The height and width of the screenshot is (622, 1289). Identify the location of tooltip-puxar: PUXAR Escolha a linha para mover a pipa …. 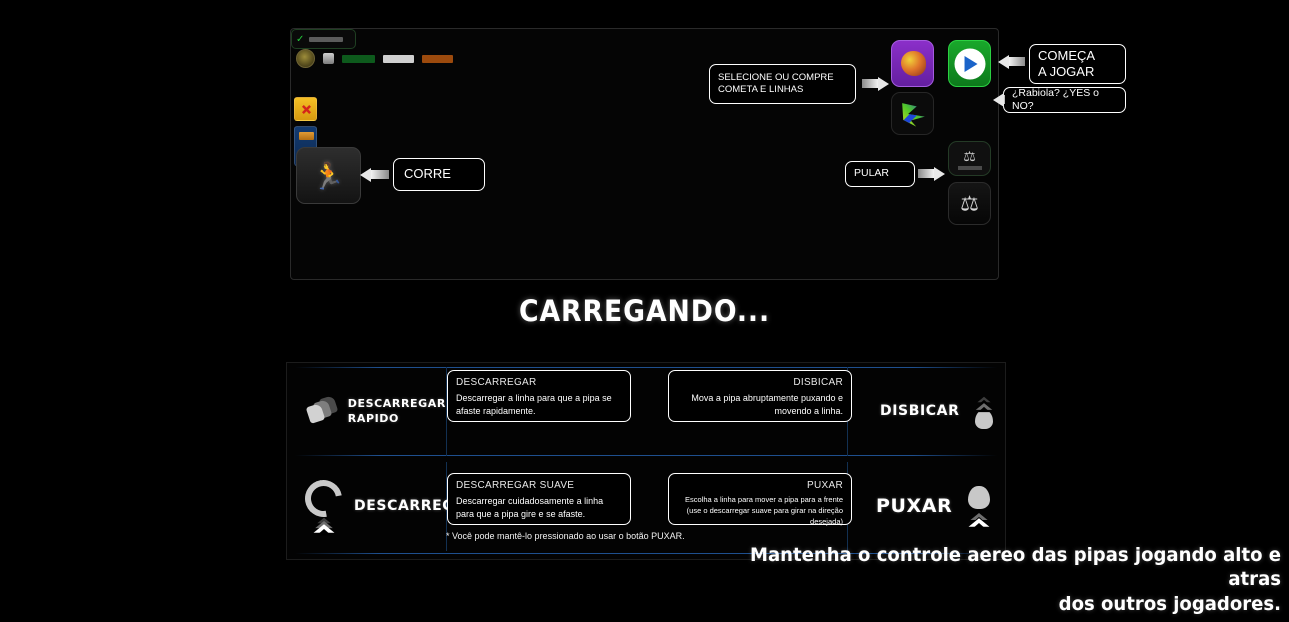
(760, 499).